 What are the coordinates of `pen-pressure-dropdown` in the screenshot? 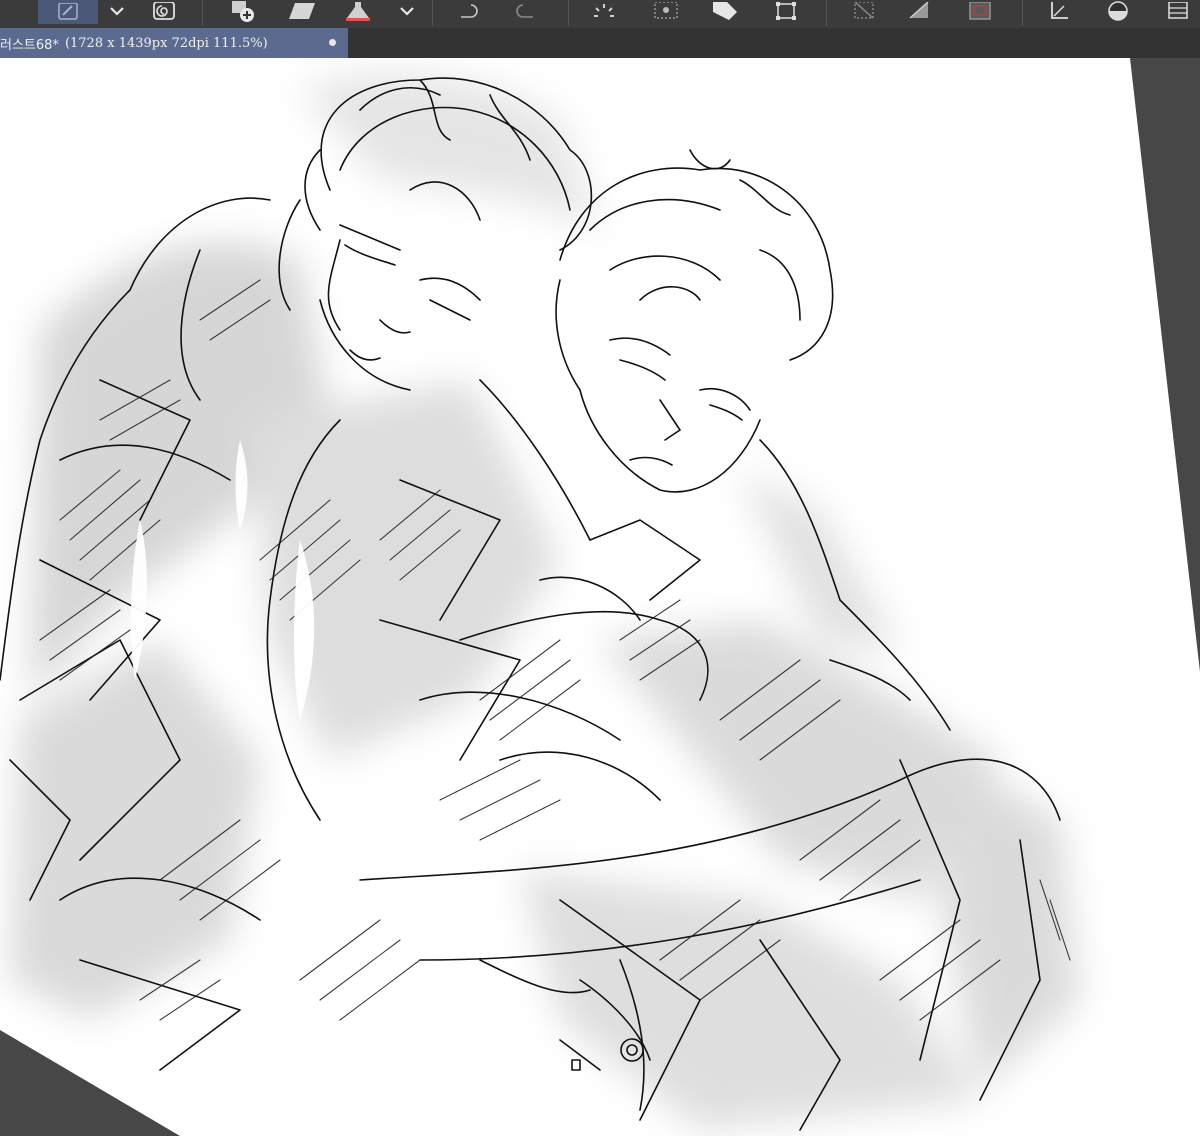 It's located at (117, 12).